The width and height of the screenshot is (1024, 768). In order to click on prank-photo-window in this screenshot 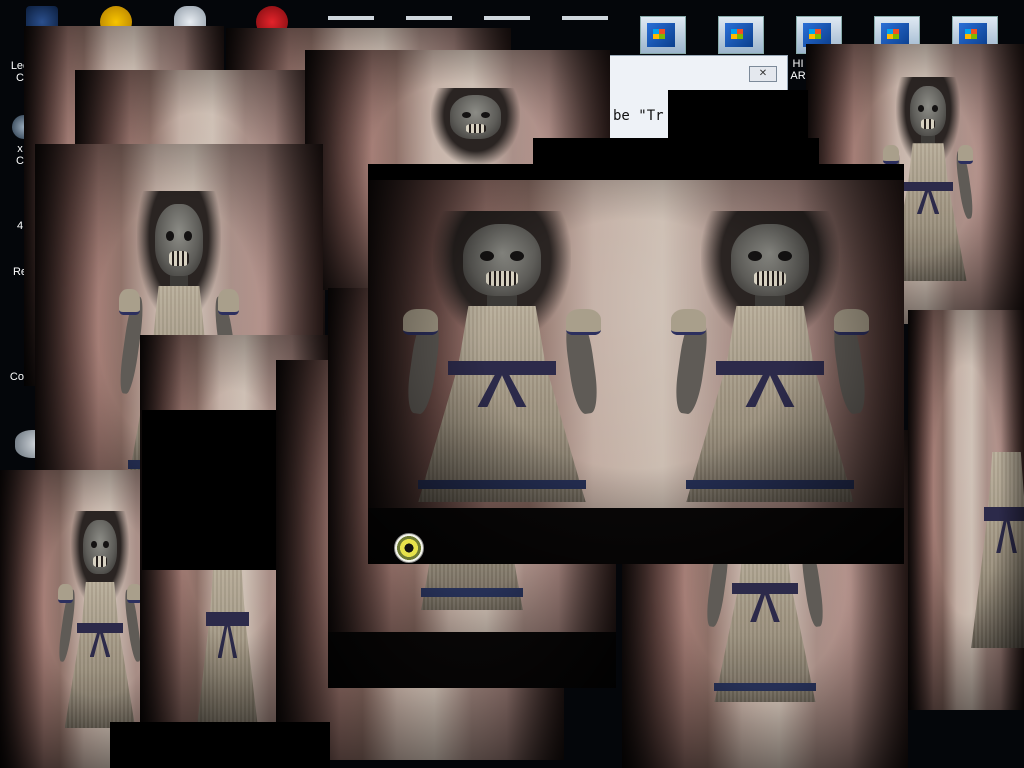, I will do `click(966, 510)`.